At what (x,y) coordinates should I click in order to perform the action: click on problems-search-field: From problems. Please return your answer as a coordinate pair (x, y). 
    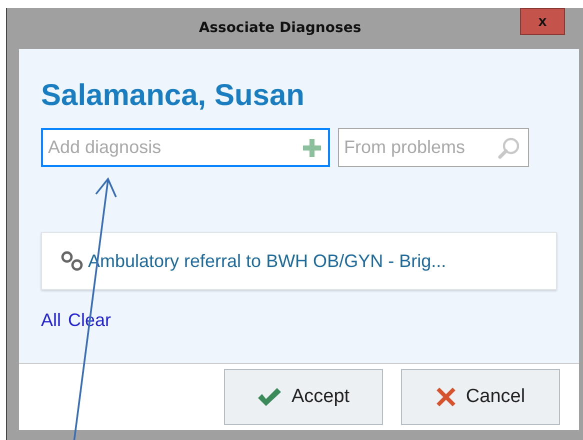
    Looking at the image, I should click on (433, 147).